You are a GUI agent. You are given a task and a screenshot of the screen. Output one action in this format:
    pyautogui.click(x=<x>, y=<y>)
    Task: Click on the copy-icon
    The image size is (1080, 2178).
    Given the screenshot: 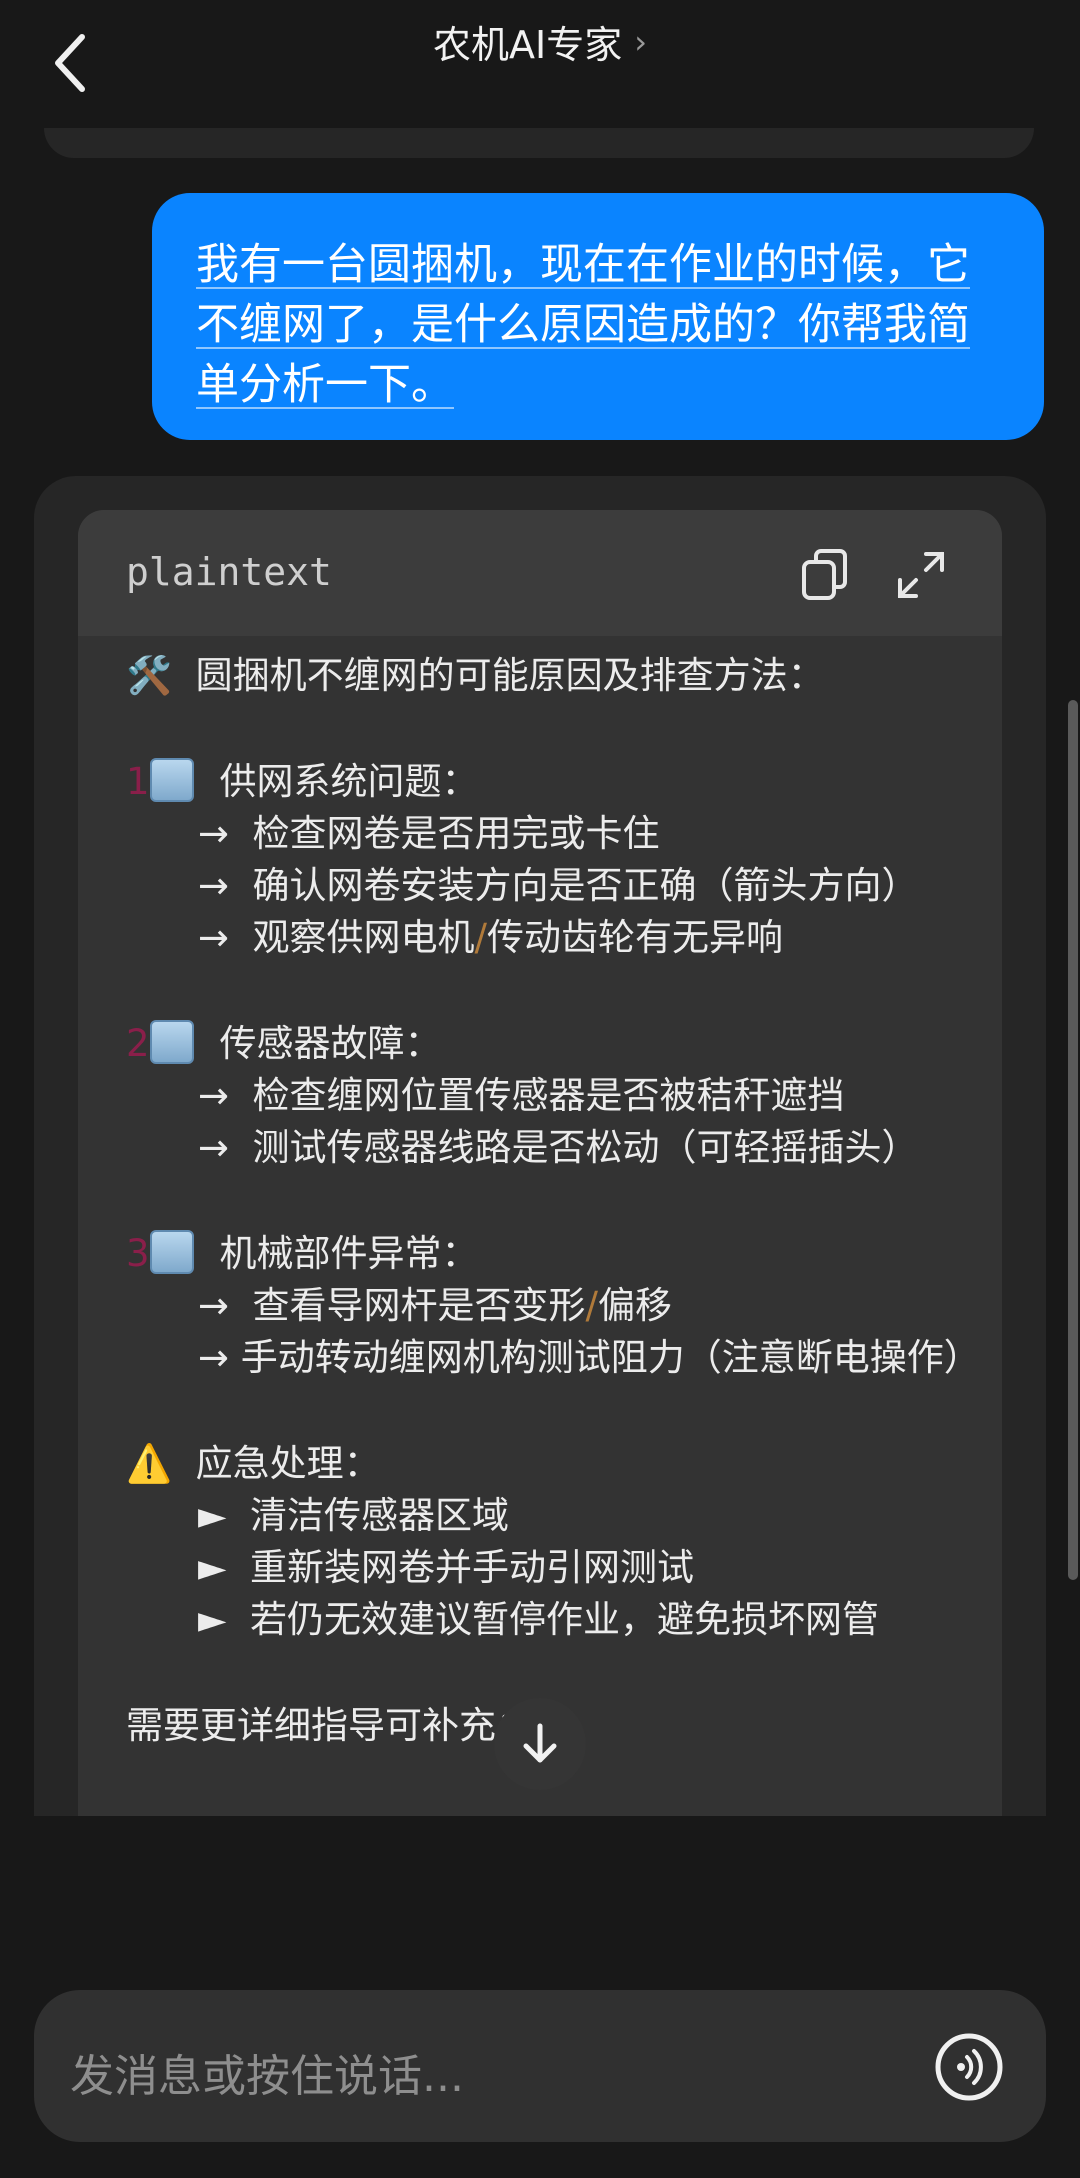 What is the action you would take?
    pyautogui.click(x=824, y=574)
    